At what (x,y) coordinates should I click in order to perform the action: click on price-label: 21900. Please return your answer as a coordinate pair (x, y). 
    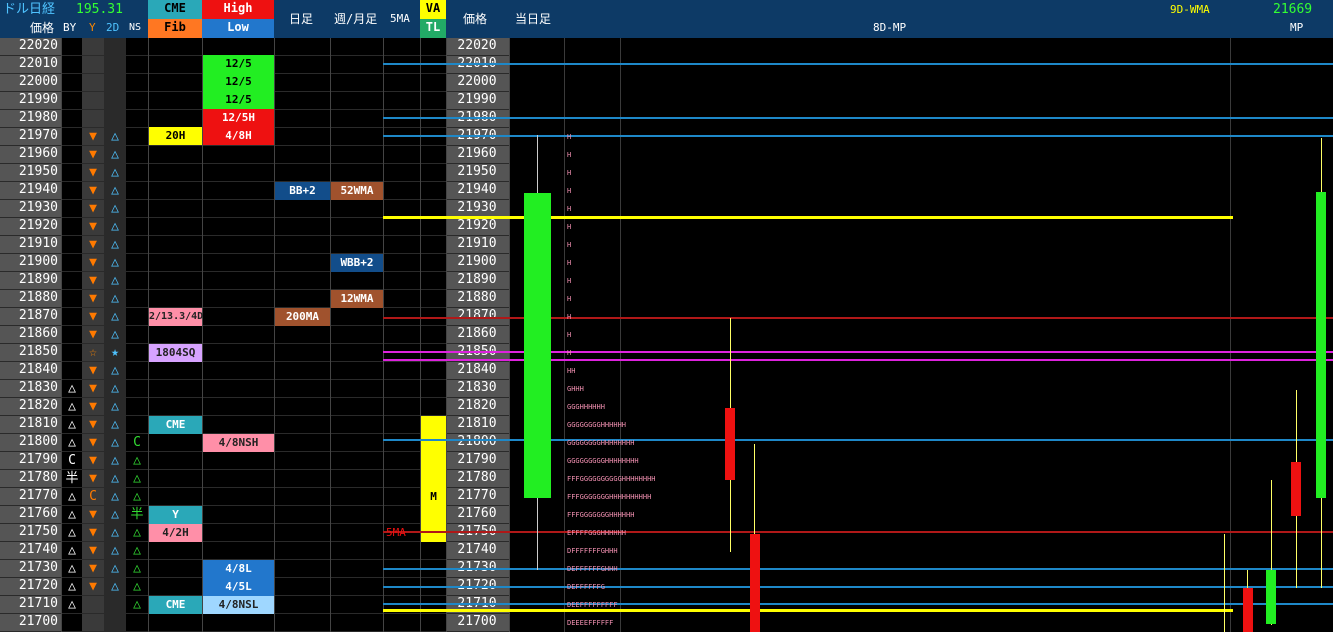
    Looking at the image, I should click on (38, 261).